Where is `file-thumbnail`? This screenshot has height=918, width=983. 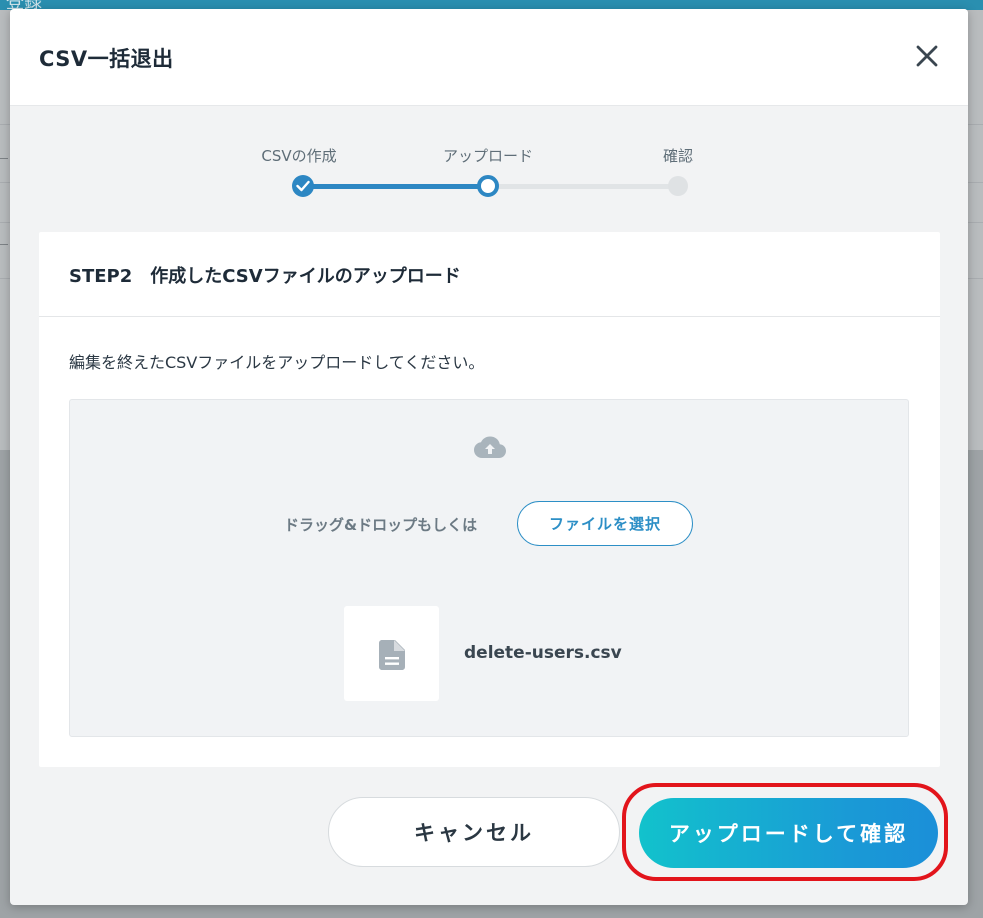 file-thumbnail is located at coordinates (391, 653).